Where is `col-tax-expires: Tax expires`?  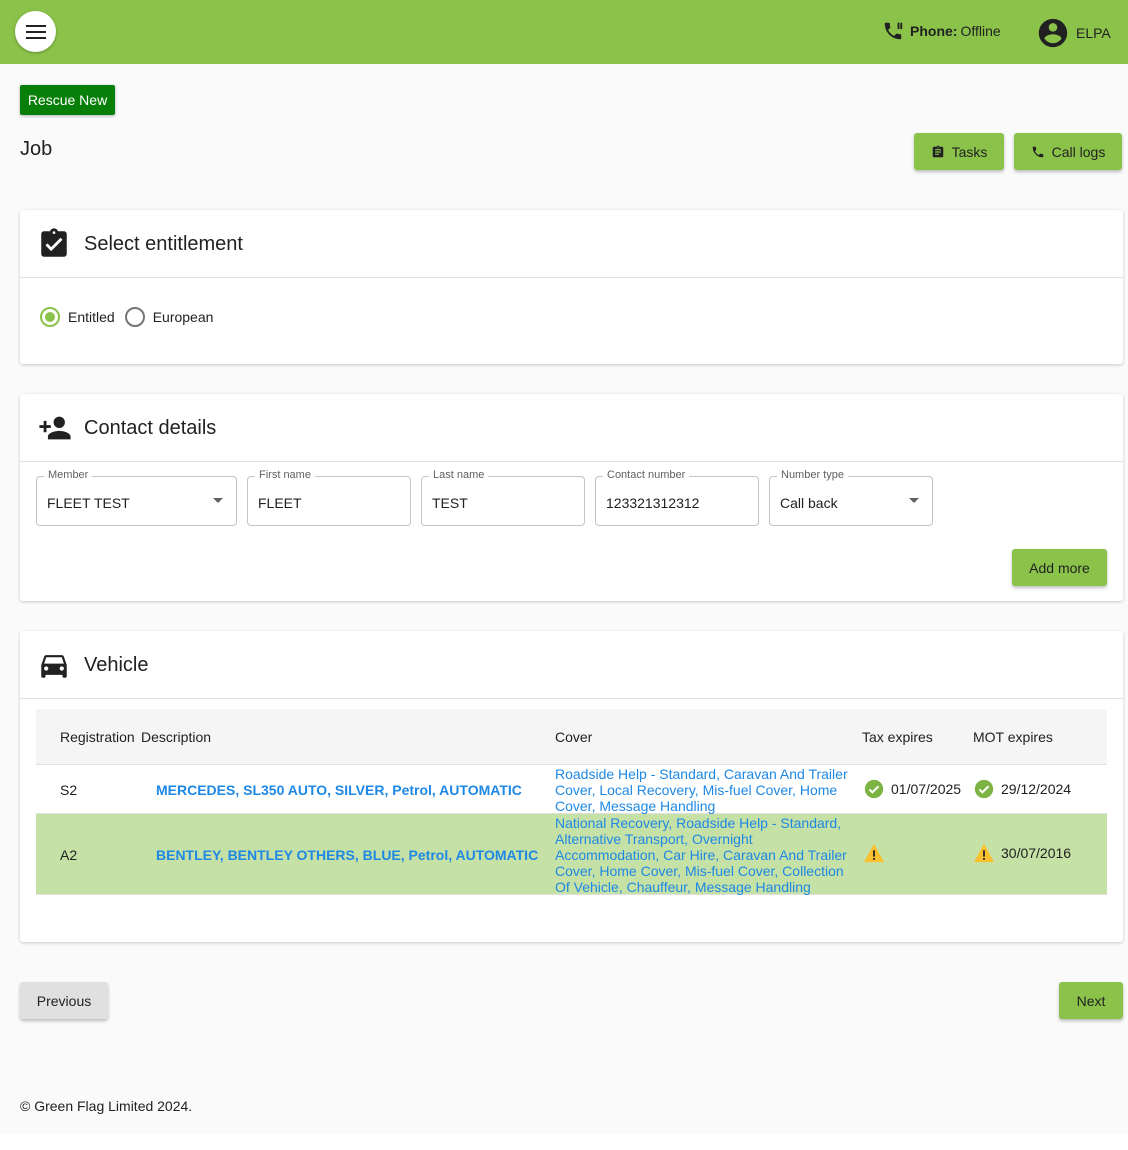
col-tax-expires: Tax expires is located at coordinates (897, 737).